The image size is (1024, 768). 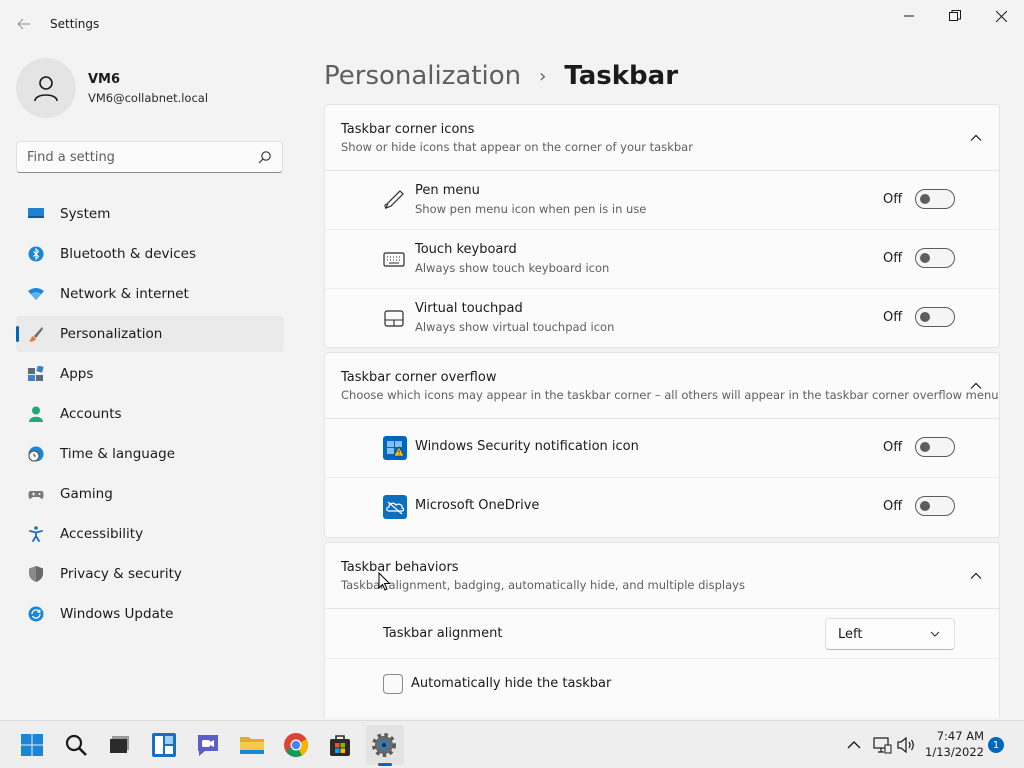 I want to click on search-input, so click(x=137, y=157).